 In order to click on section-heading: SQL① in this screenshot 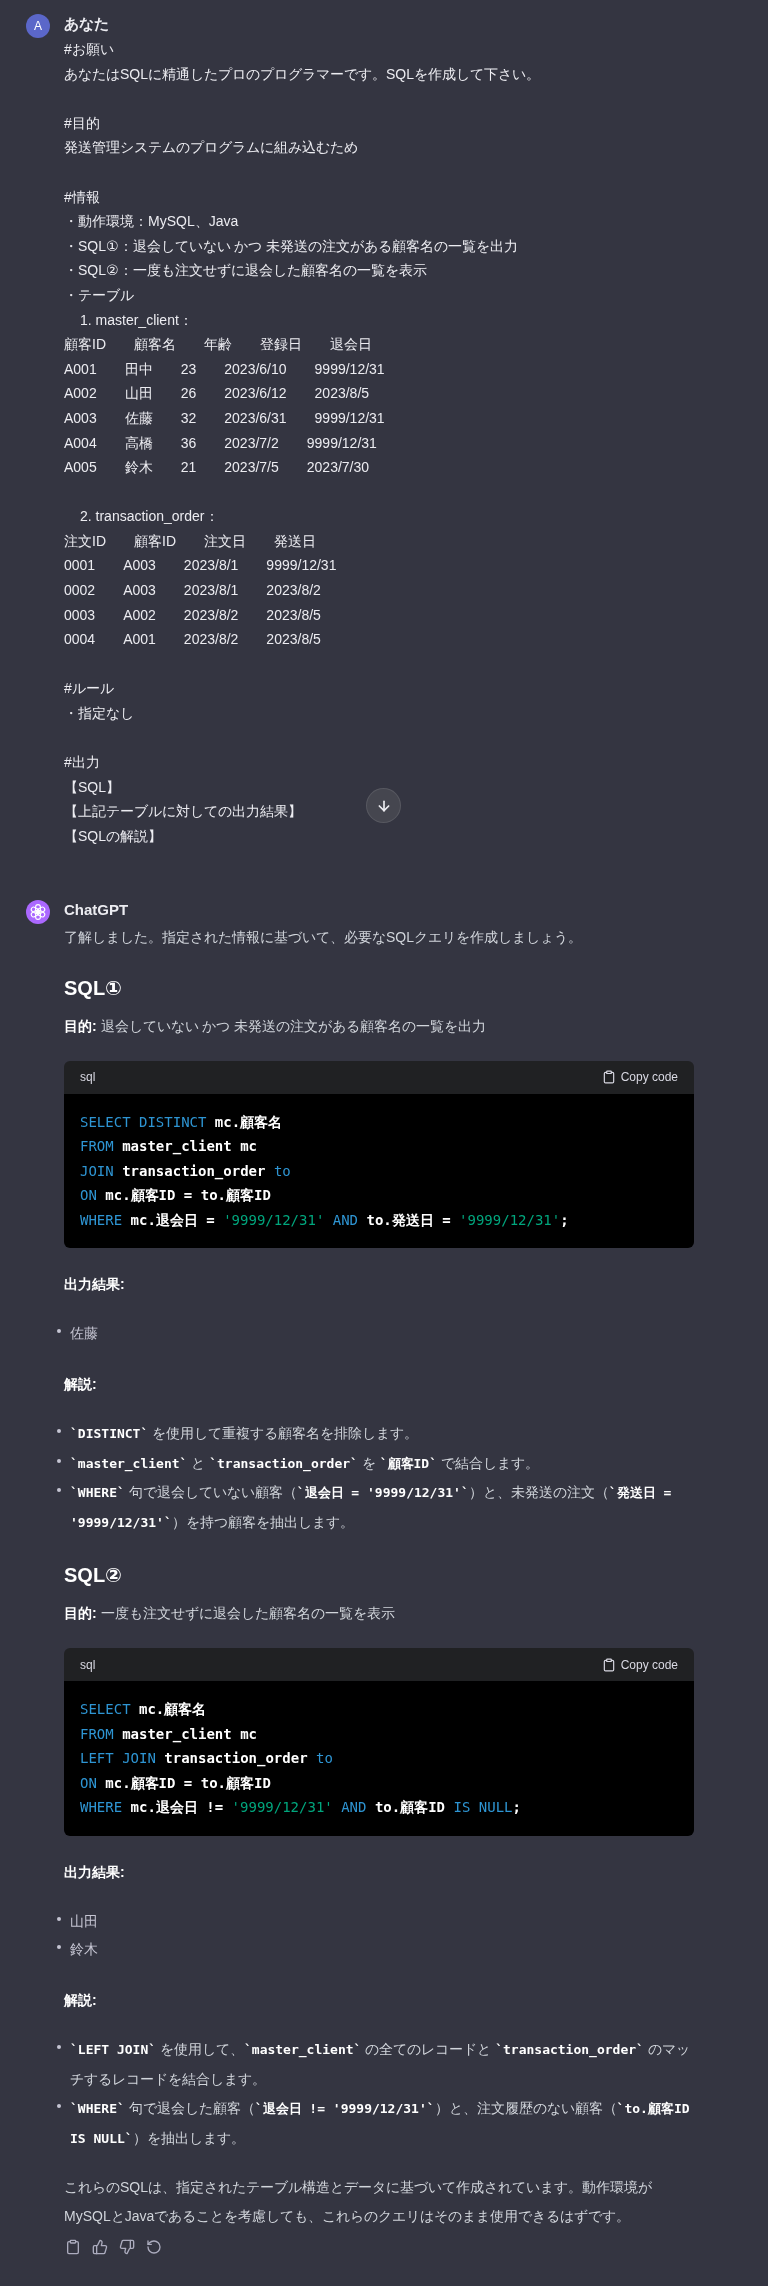, I will do `click(93, 988)`.